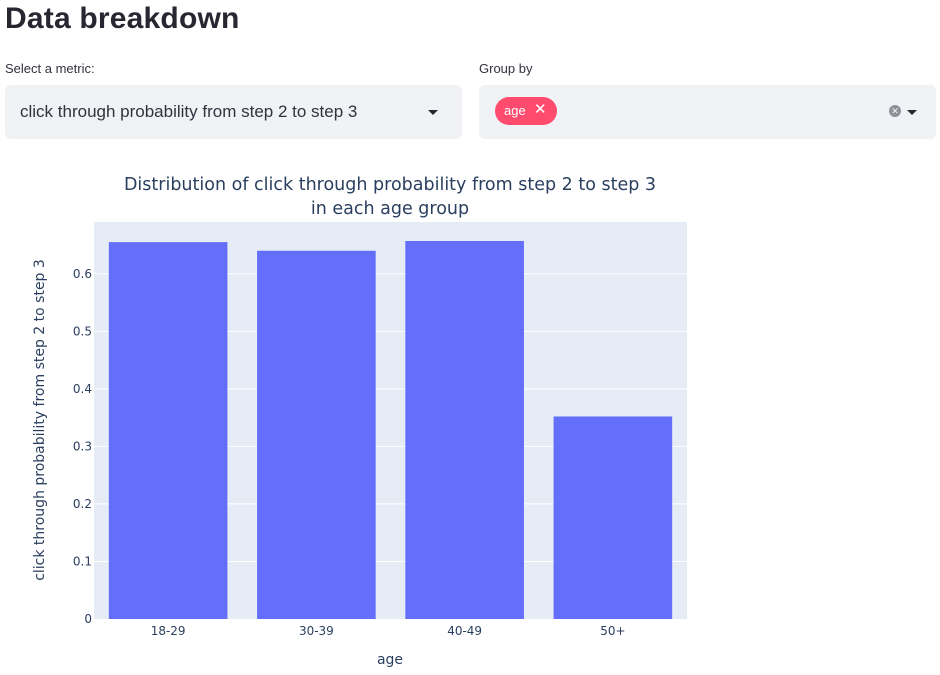  I want to click on y-tick-label: 0.2, so click(82, 504).